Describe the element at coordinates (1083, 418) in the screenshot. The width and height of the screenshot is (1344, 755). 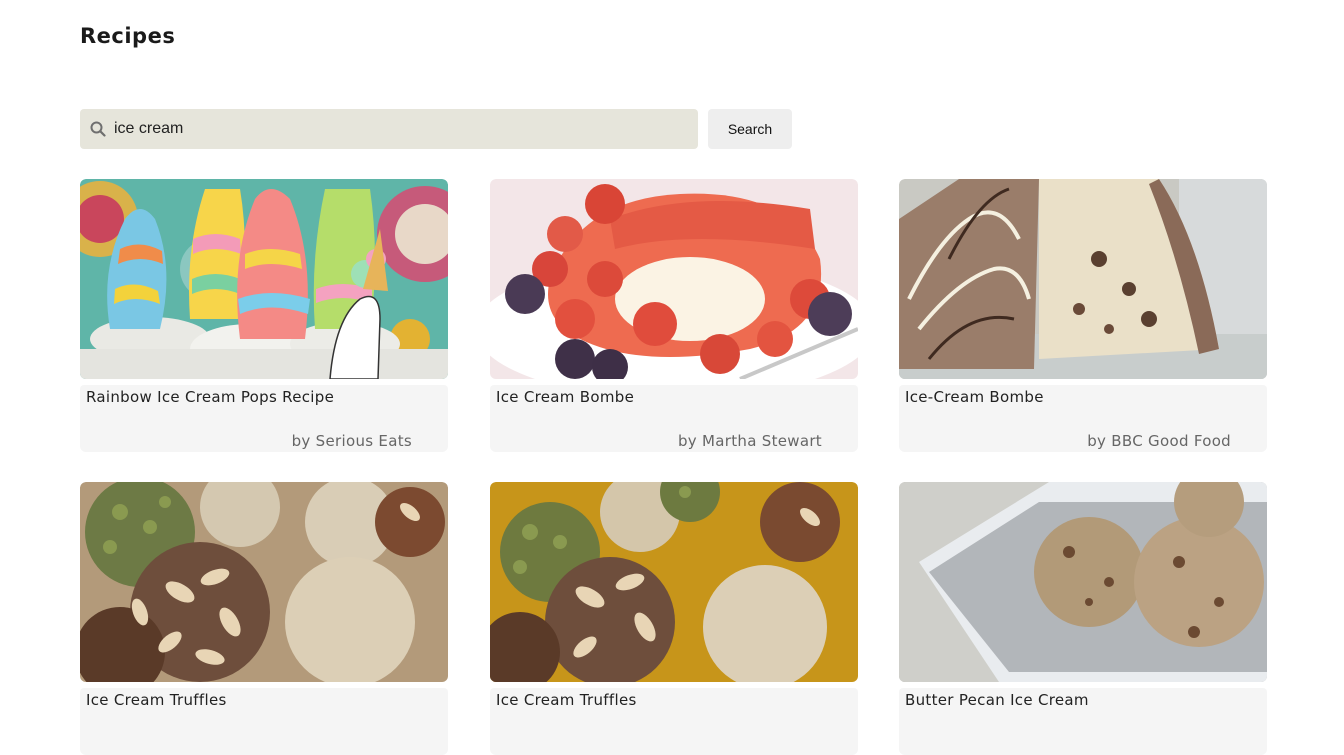
I see `recipe-info: Ice-Cream Bombe by BBC Good Food` at that location.